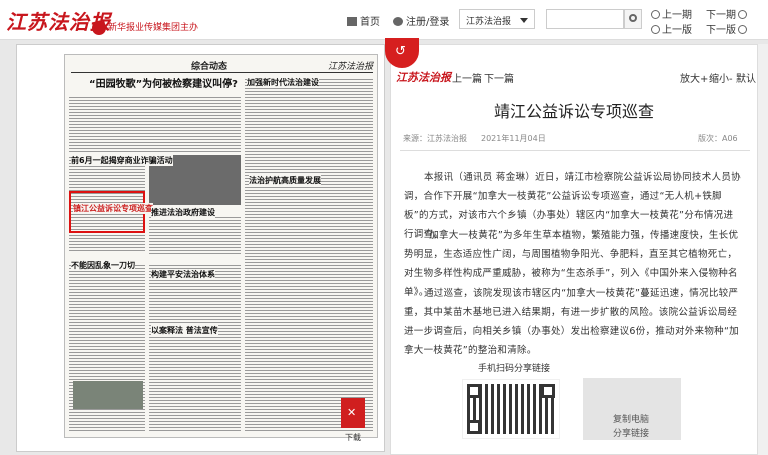 The width and height of the screenshot is (768, 455). What do you see at coordinates (585, 19) in the screenshot?
I see `search-input` at bounding box center [585, 19].